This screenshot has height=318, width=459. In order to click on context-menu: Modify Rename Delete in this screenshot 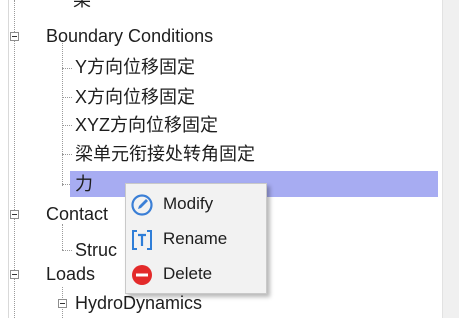, I will do `click(196, 238)`.